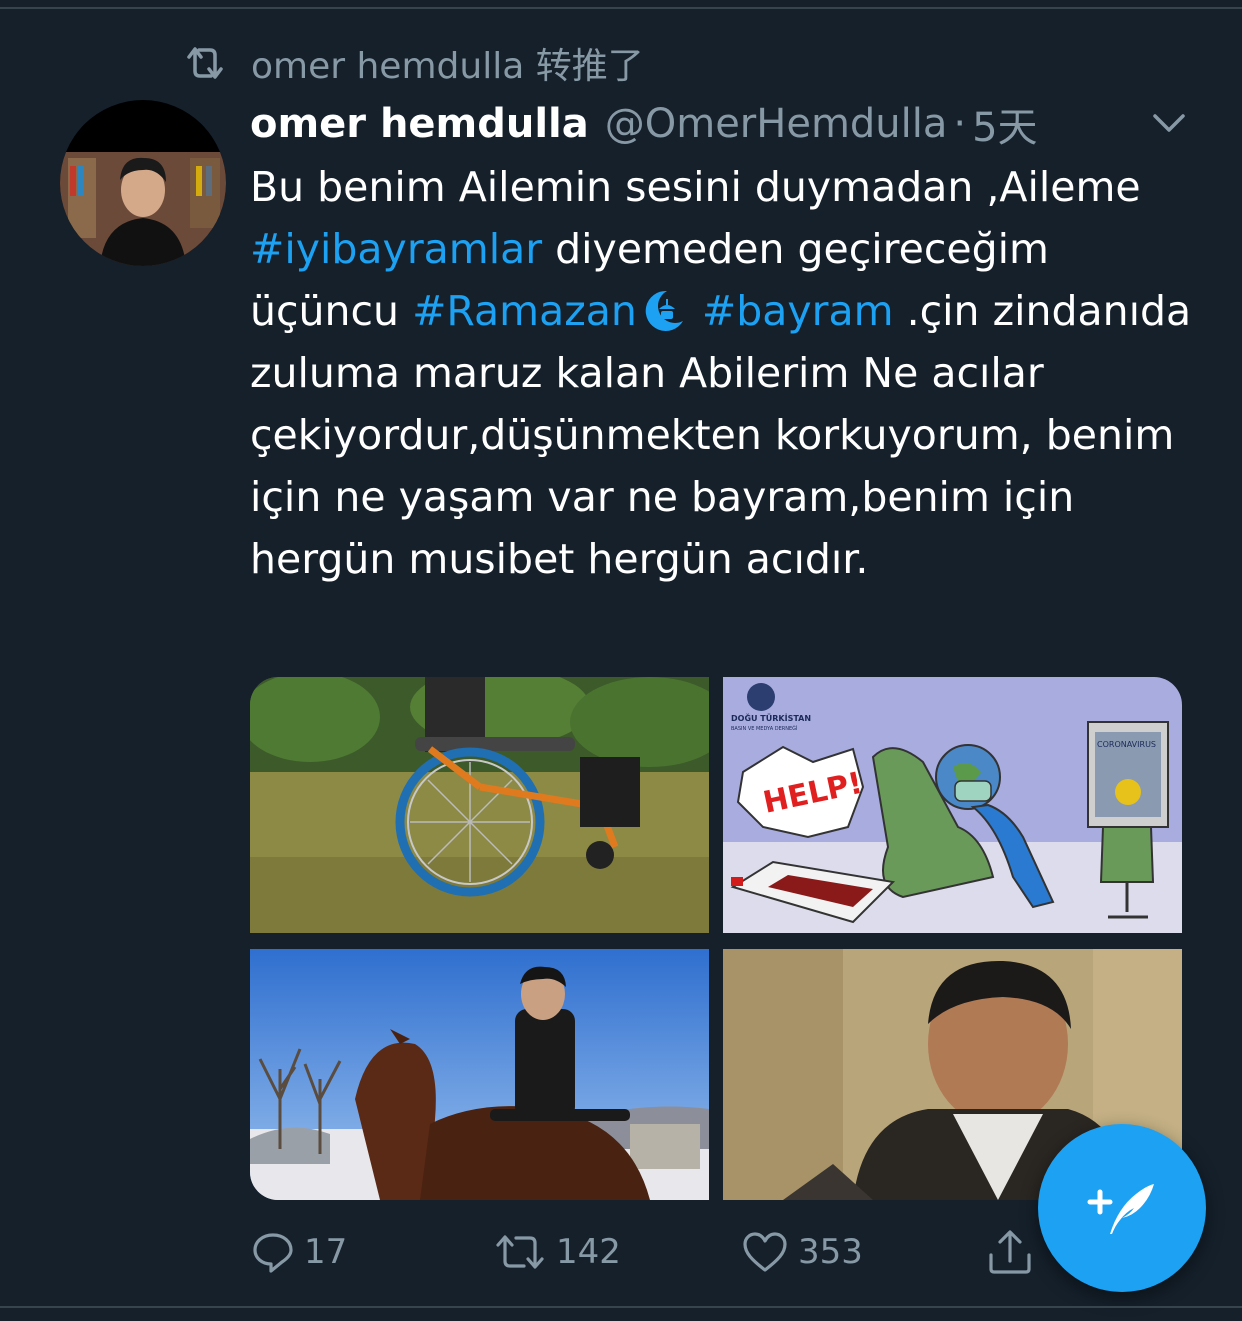 Image resolution: width=1242 pixels, height=1321 pixels. I want to click on share-button, so click(1014, 1252).